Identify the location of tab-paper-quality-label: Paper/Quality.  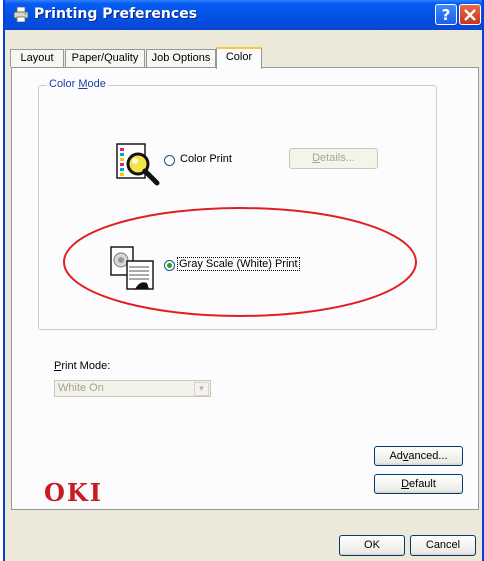
(105, 58).